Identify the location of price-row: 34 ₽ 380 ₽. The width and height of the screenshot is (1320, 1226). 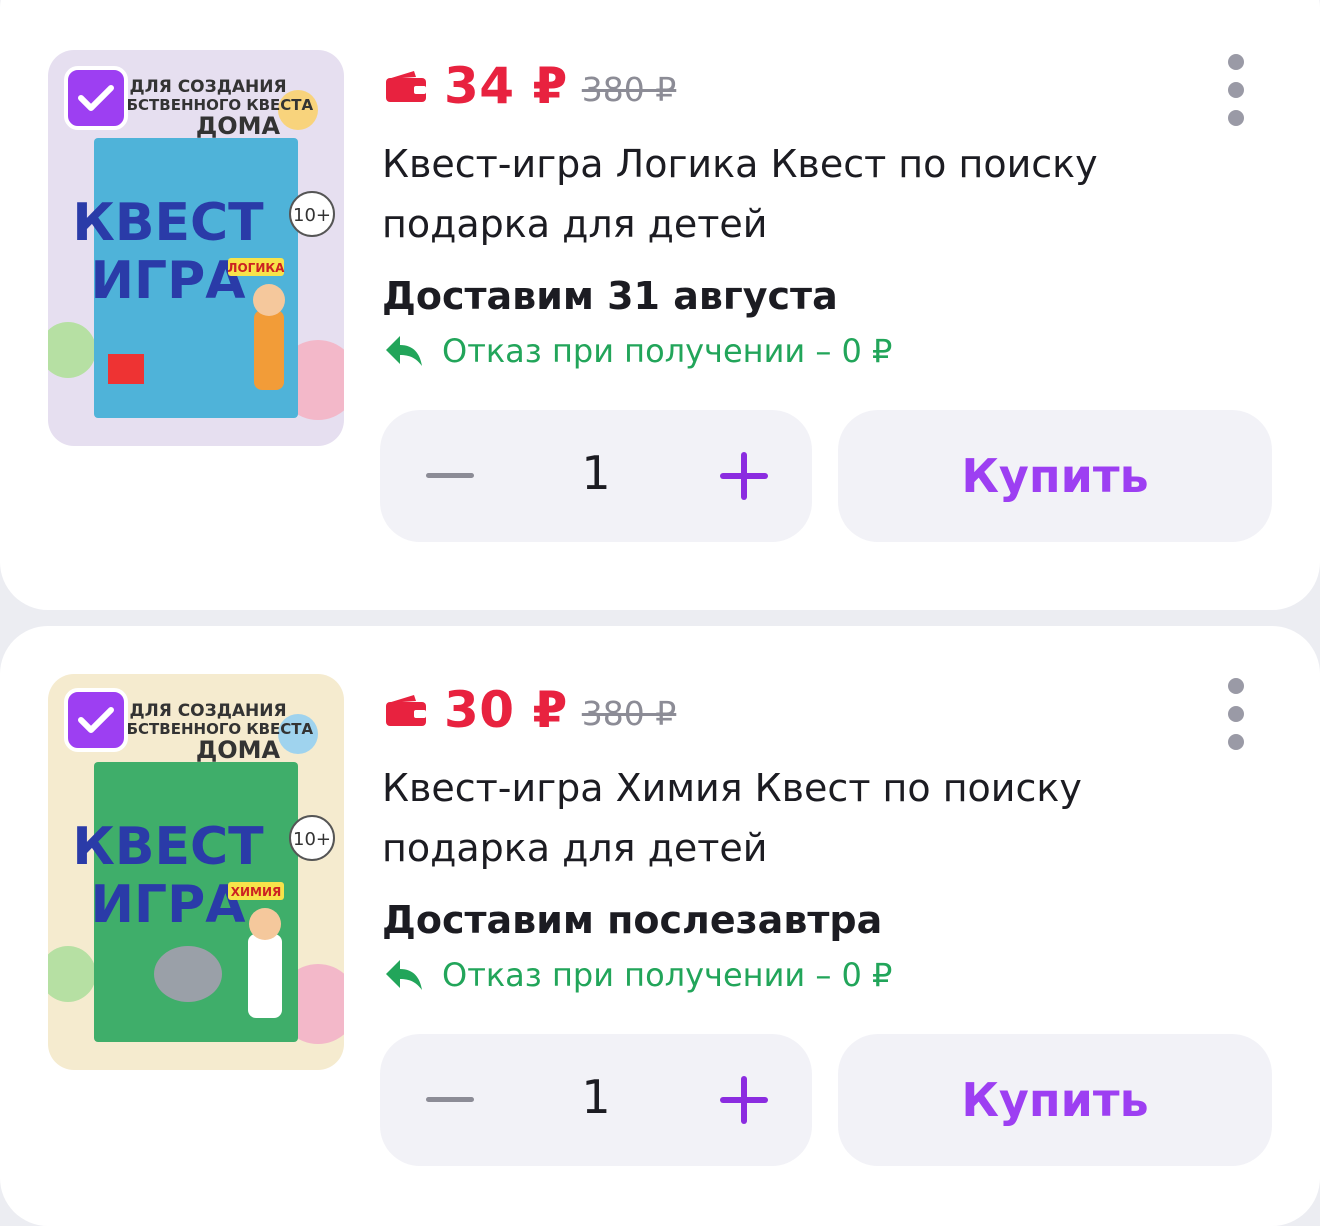
(530, 86).